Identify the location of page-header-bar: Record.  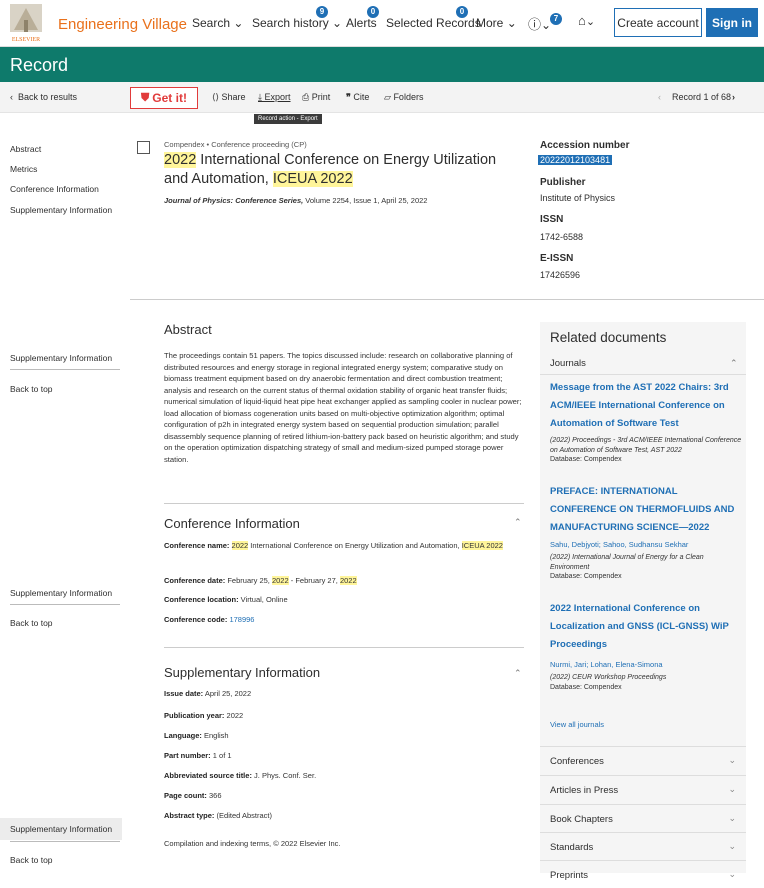
(382, 64).